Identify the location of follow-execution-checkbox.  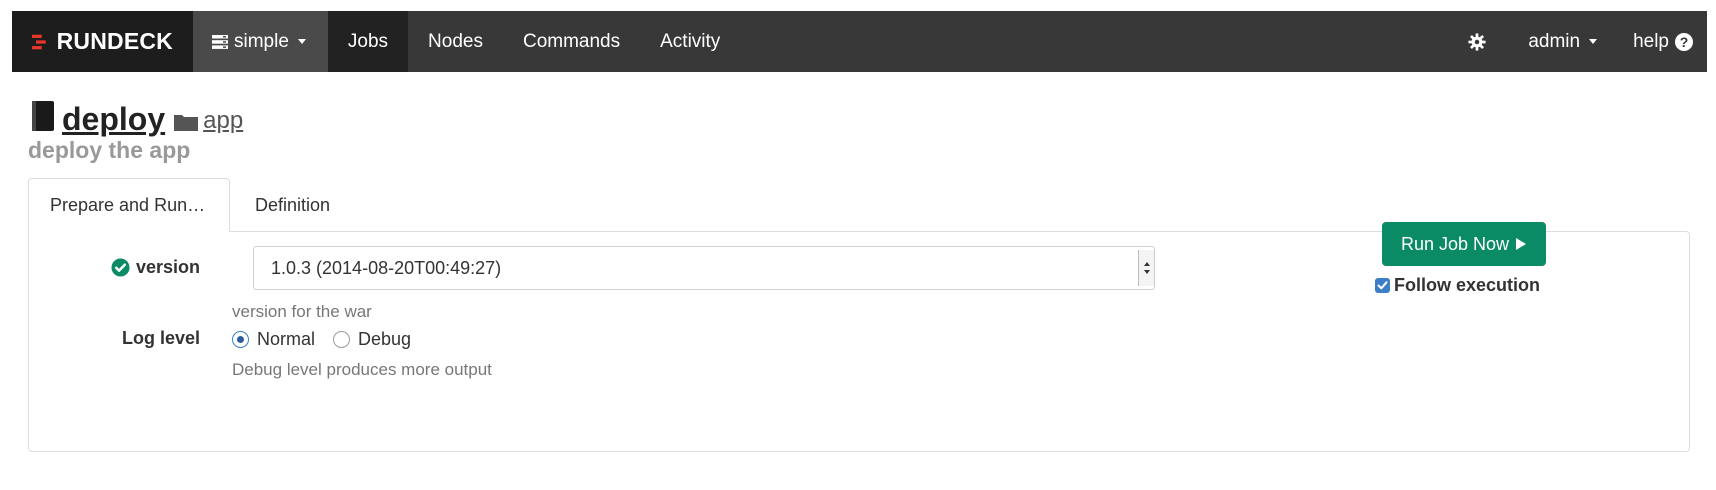
(1382, 285).